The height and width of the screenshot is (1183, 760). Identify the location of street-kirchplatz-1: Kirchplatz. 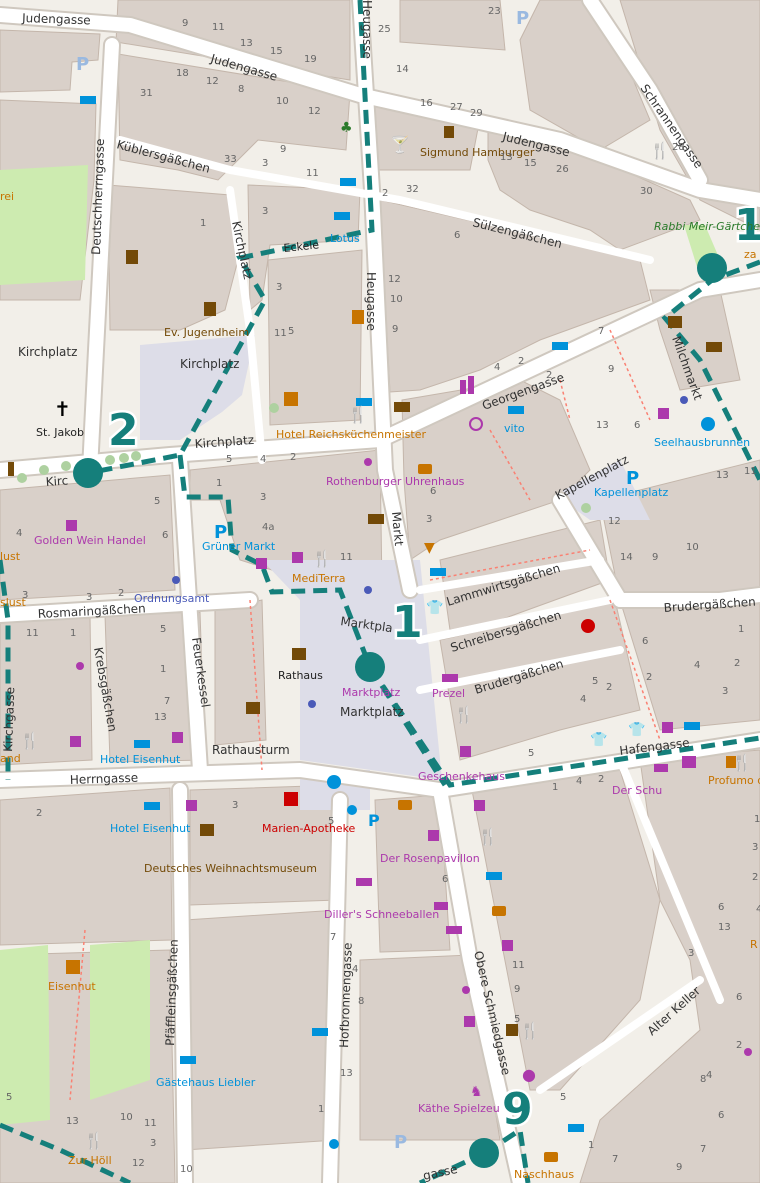
(47, 352).